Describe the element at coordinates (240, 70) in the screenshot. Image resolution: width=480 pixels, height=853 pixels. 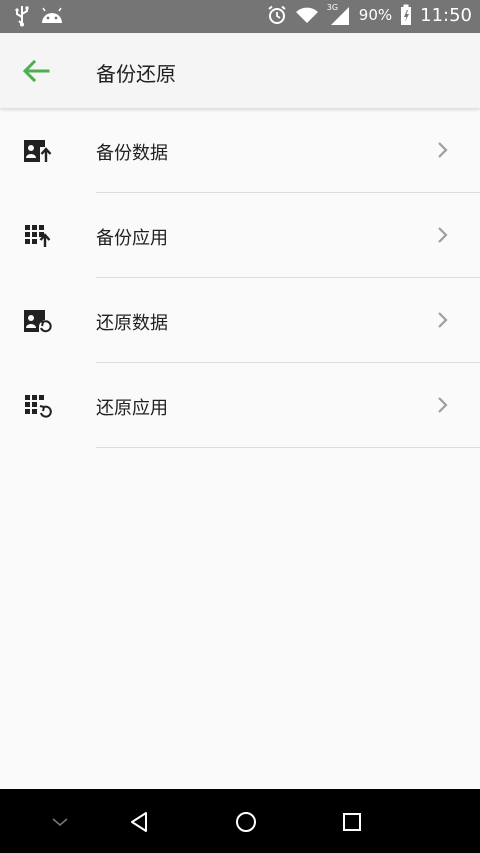
I see `toolbar: 备份还原` at that location.